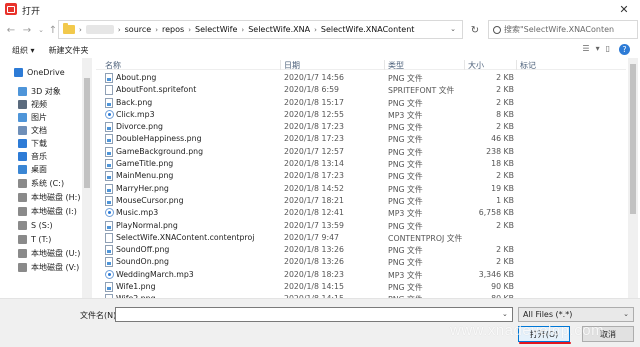 The height and width of the screenshot is (347, 640). What do you see at coordinates (87, 133) in the screenshot?
I see `nav-scroll-thumb` at bounding box center [87, 133].